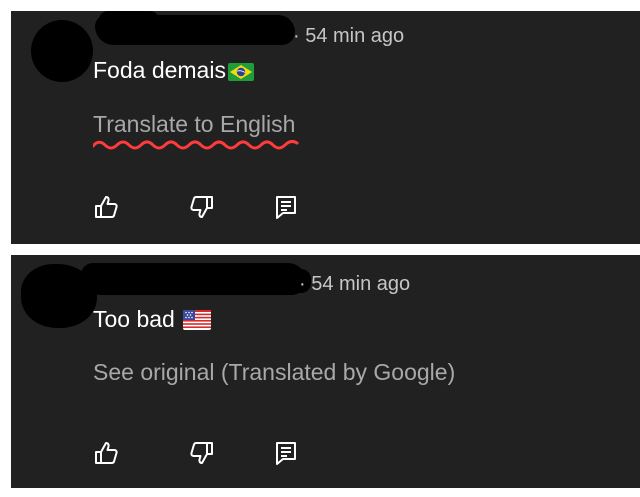 The width and height of the screenshot is (640, 497). Describe the element at coordinates (240, 73) in the screenshot. I see `brazil-flag-icon` at that location.